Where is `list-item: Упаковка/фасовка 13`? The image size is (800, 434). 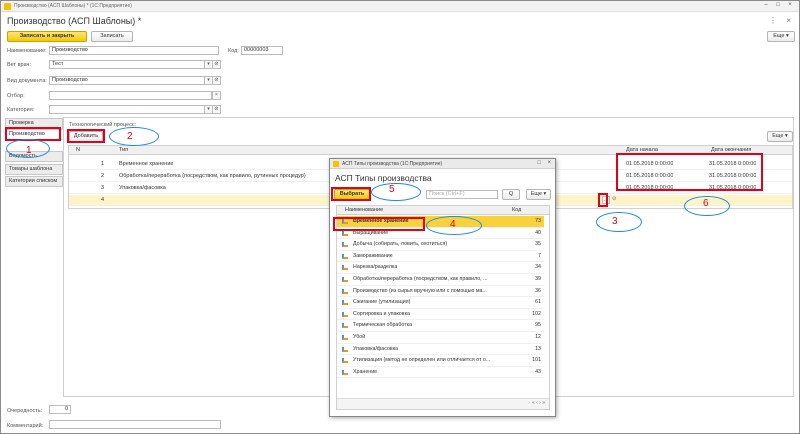
list-item: Упаковка/фасовка 13 is located at coordinates (440, 350).